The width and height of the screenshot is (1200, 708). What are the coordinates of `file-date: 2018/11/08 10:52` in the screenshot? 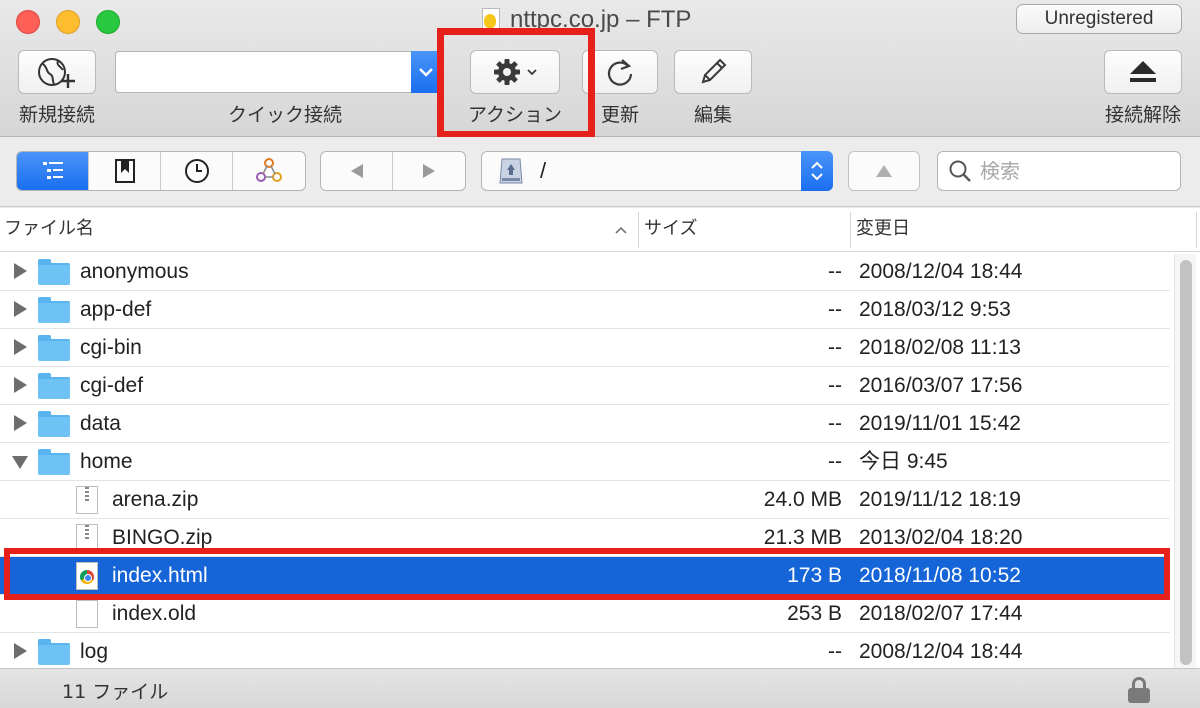 It's located at (940, 575).